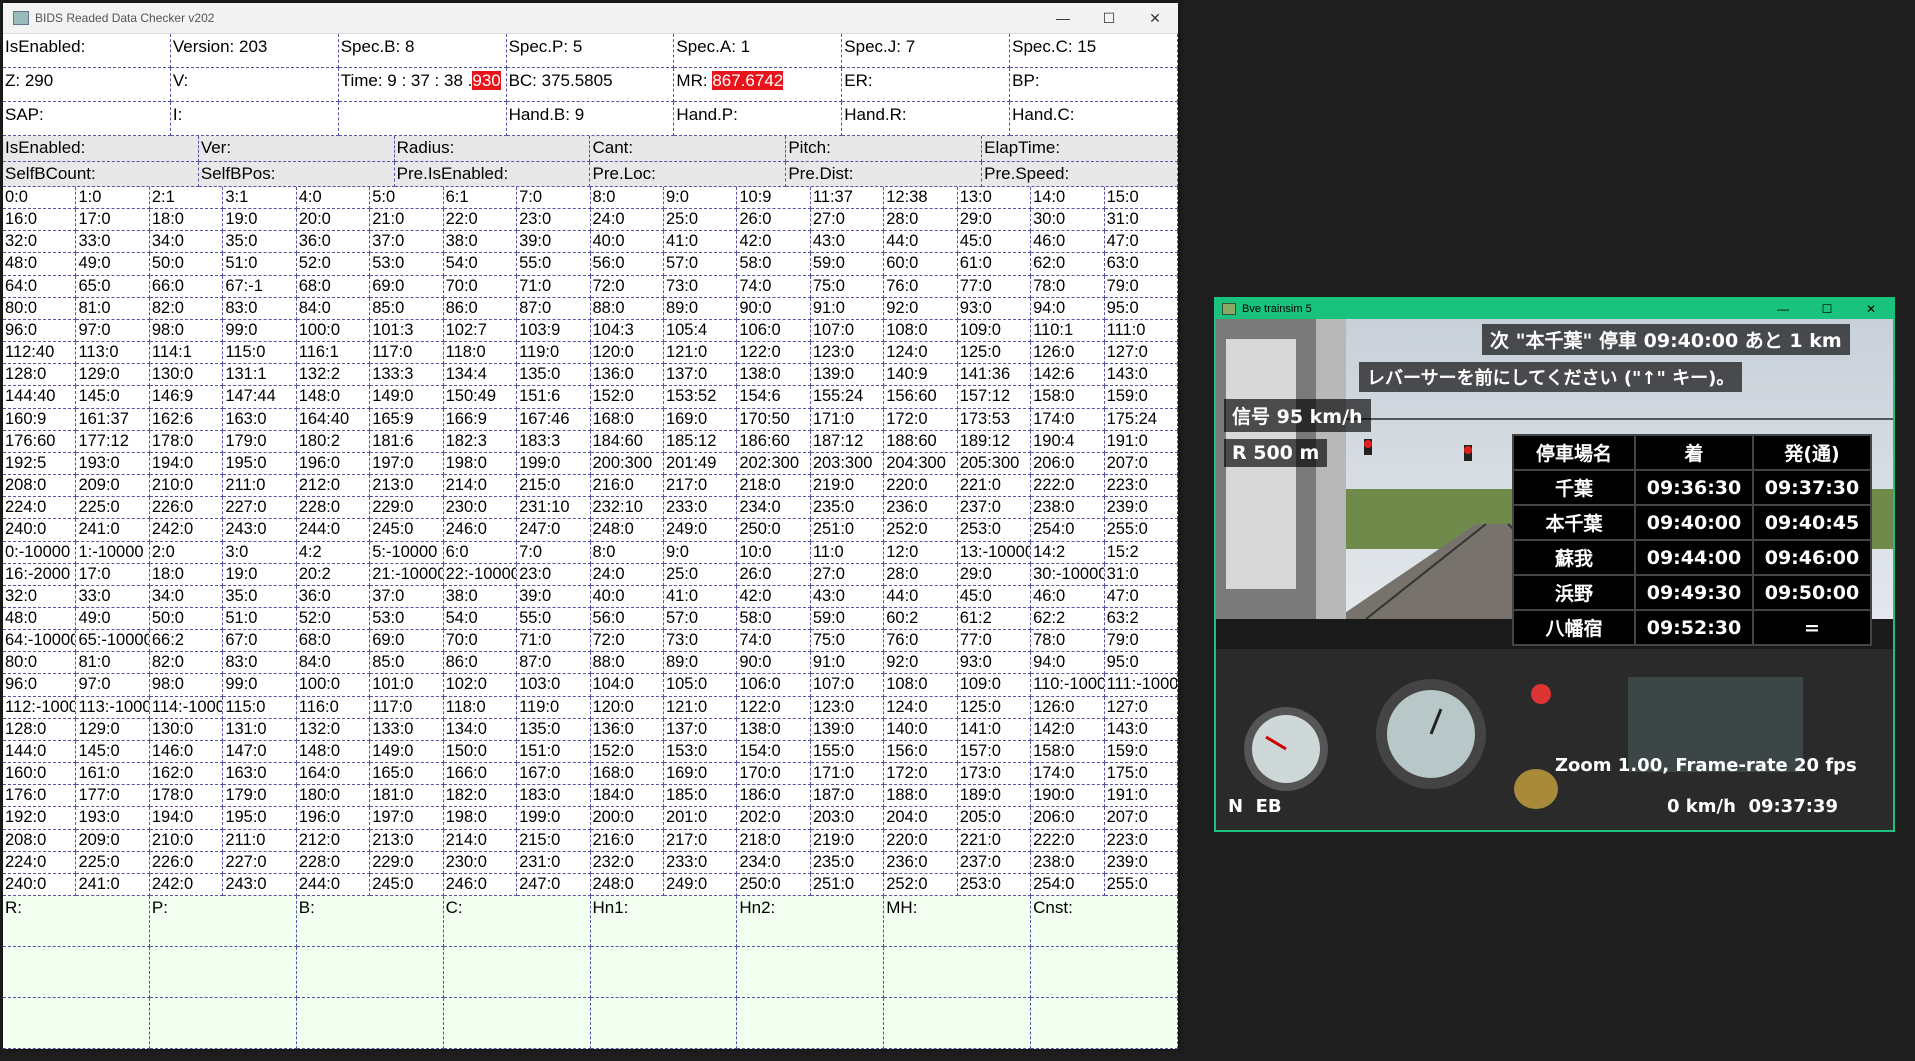 Image resolution: width=1915 pixels, height=1061 pixels. I want to click on sound-cell: 115:0, so click(260, 707).